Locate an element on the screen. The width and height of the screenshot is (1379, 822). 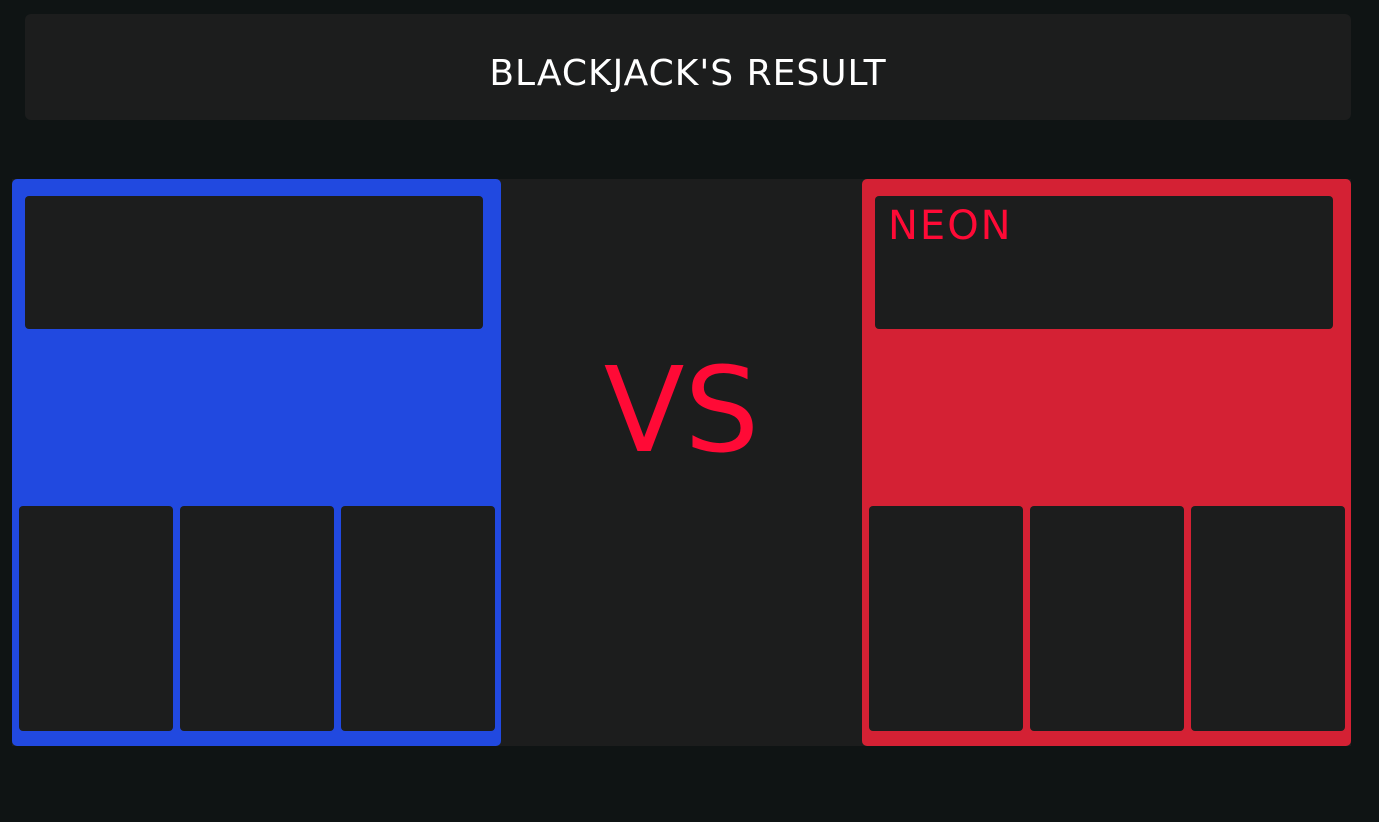
player-name-box-right: NEON is located at coordinates (1104, 262).